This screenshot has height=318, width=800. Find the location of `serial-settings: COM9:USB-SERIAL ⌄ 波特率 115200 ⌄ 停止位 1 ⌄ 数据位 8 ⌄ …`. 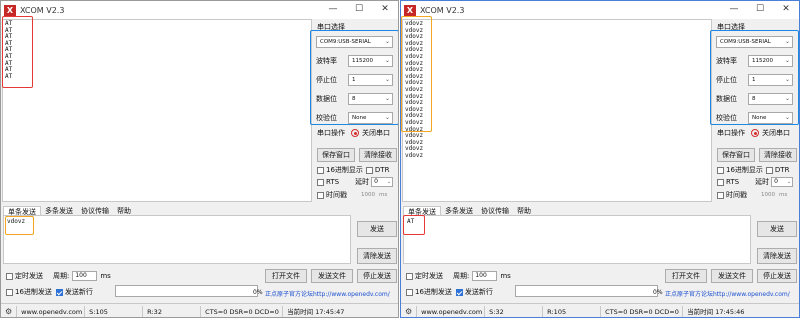

serial-settings: COM9:USB-SERIAL ⌄ 波特率 115200 ⌄ 停止位 1 ⌄ 数据位 8 ⌄ … is located at coordinates (355, 79).